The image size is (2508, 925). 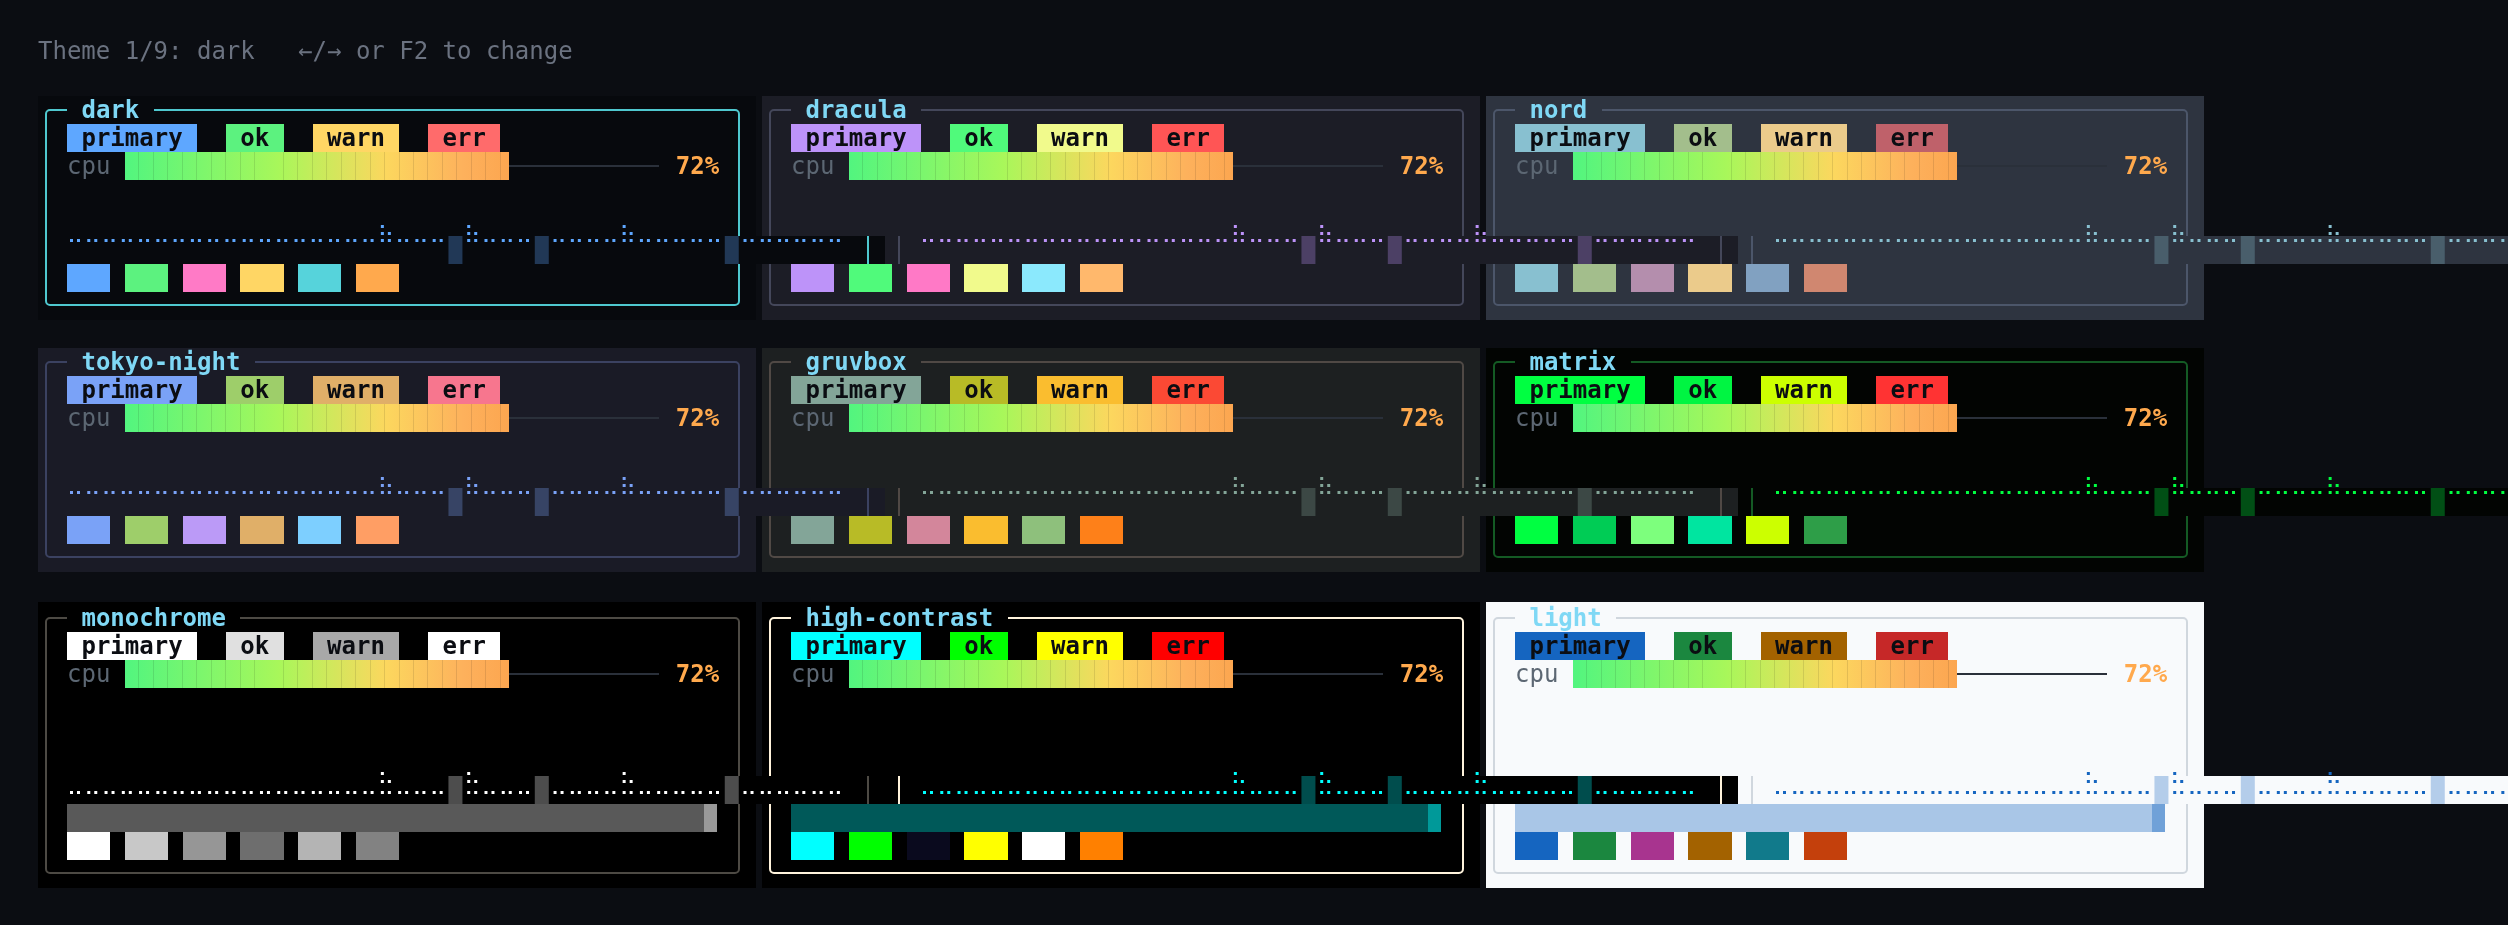 I want to click on theme-title: nord, so click(x=1558, y=110).